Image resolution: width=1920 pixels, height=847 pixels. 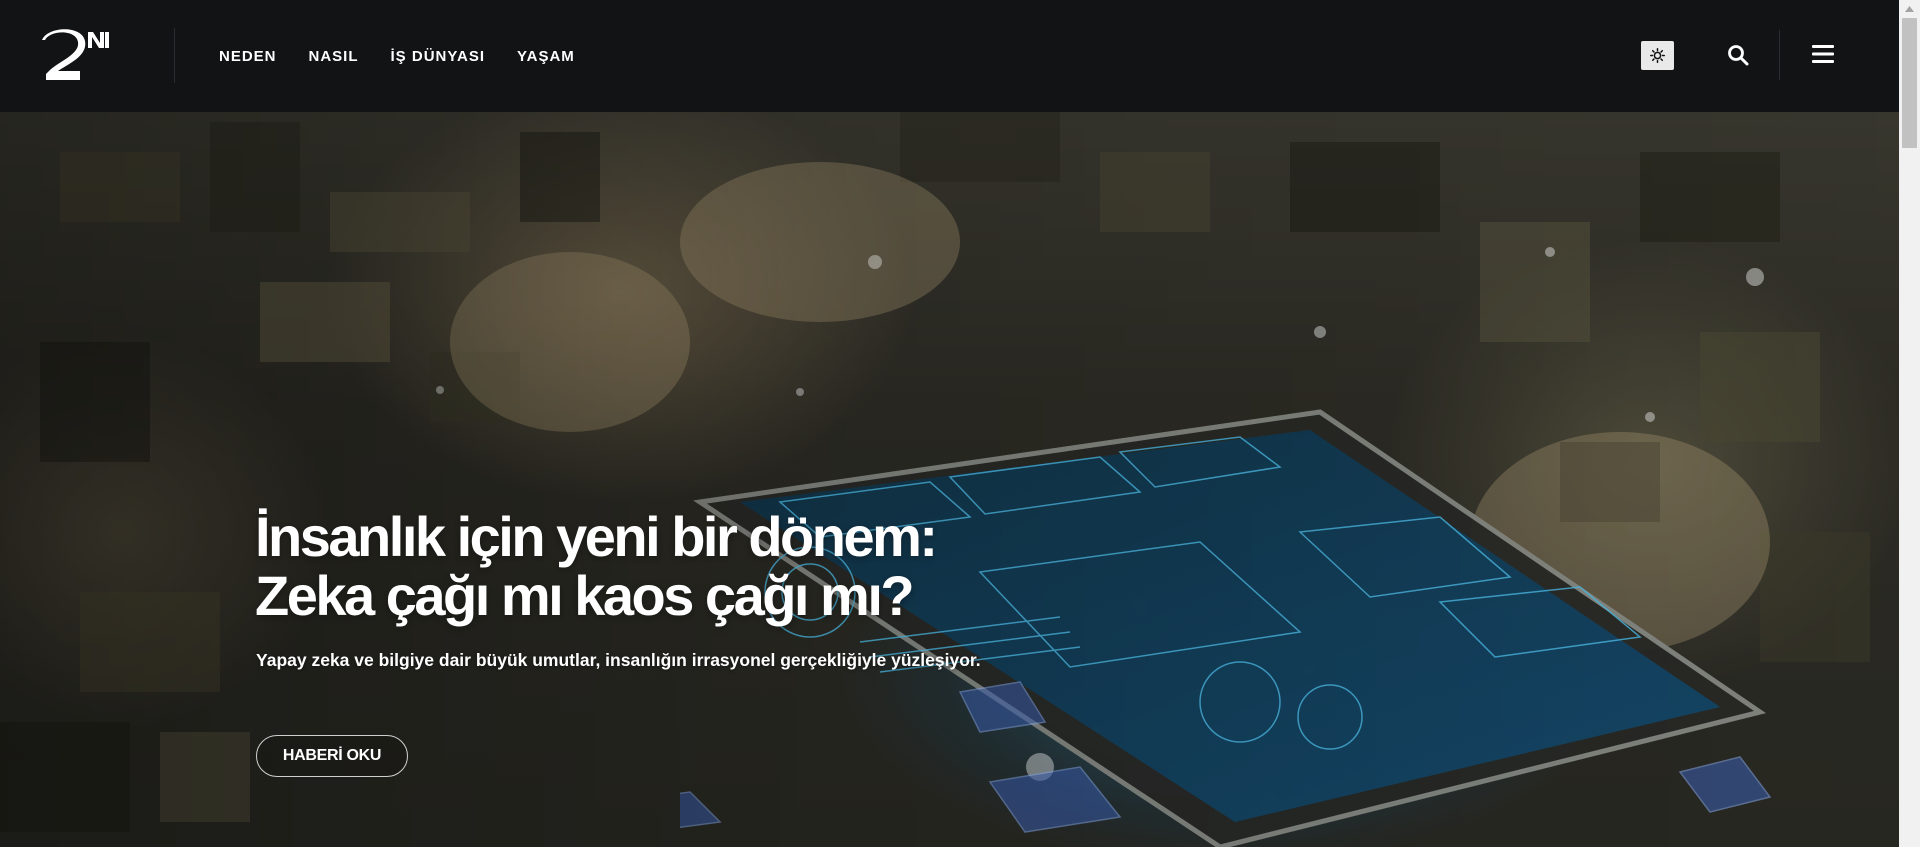 I want to click on site-logo, so click(x=78, y=56).